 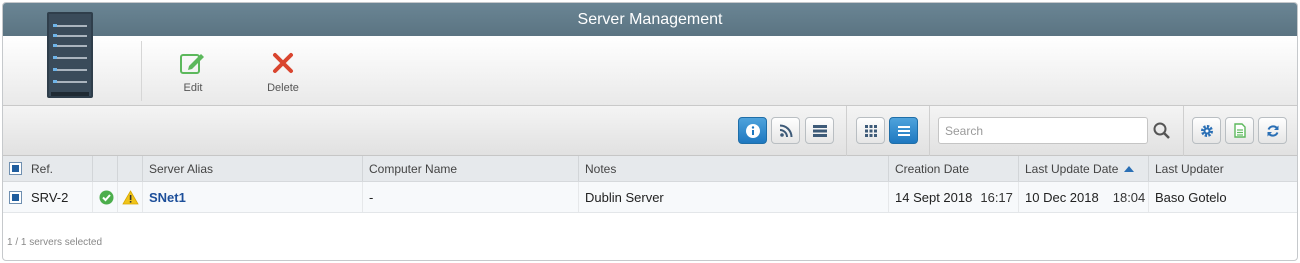 I want to click on last-update-time-value: 18:04, so click(x=1129, y=197).